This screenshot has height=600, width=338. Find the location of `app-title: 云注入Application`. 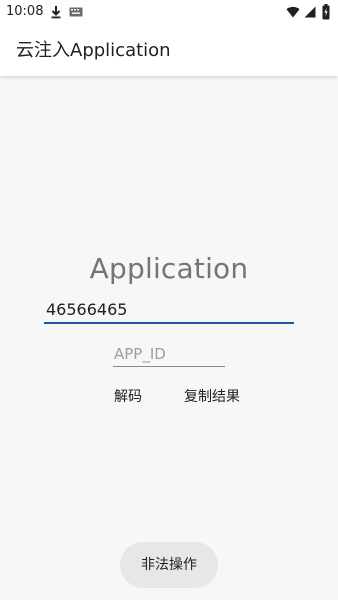

app-title: 云注入Application is located at coordinates (93, 50).